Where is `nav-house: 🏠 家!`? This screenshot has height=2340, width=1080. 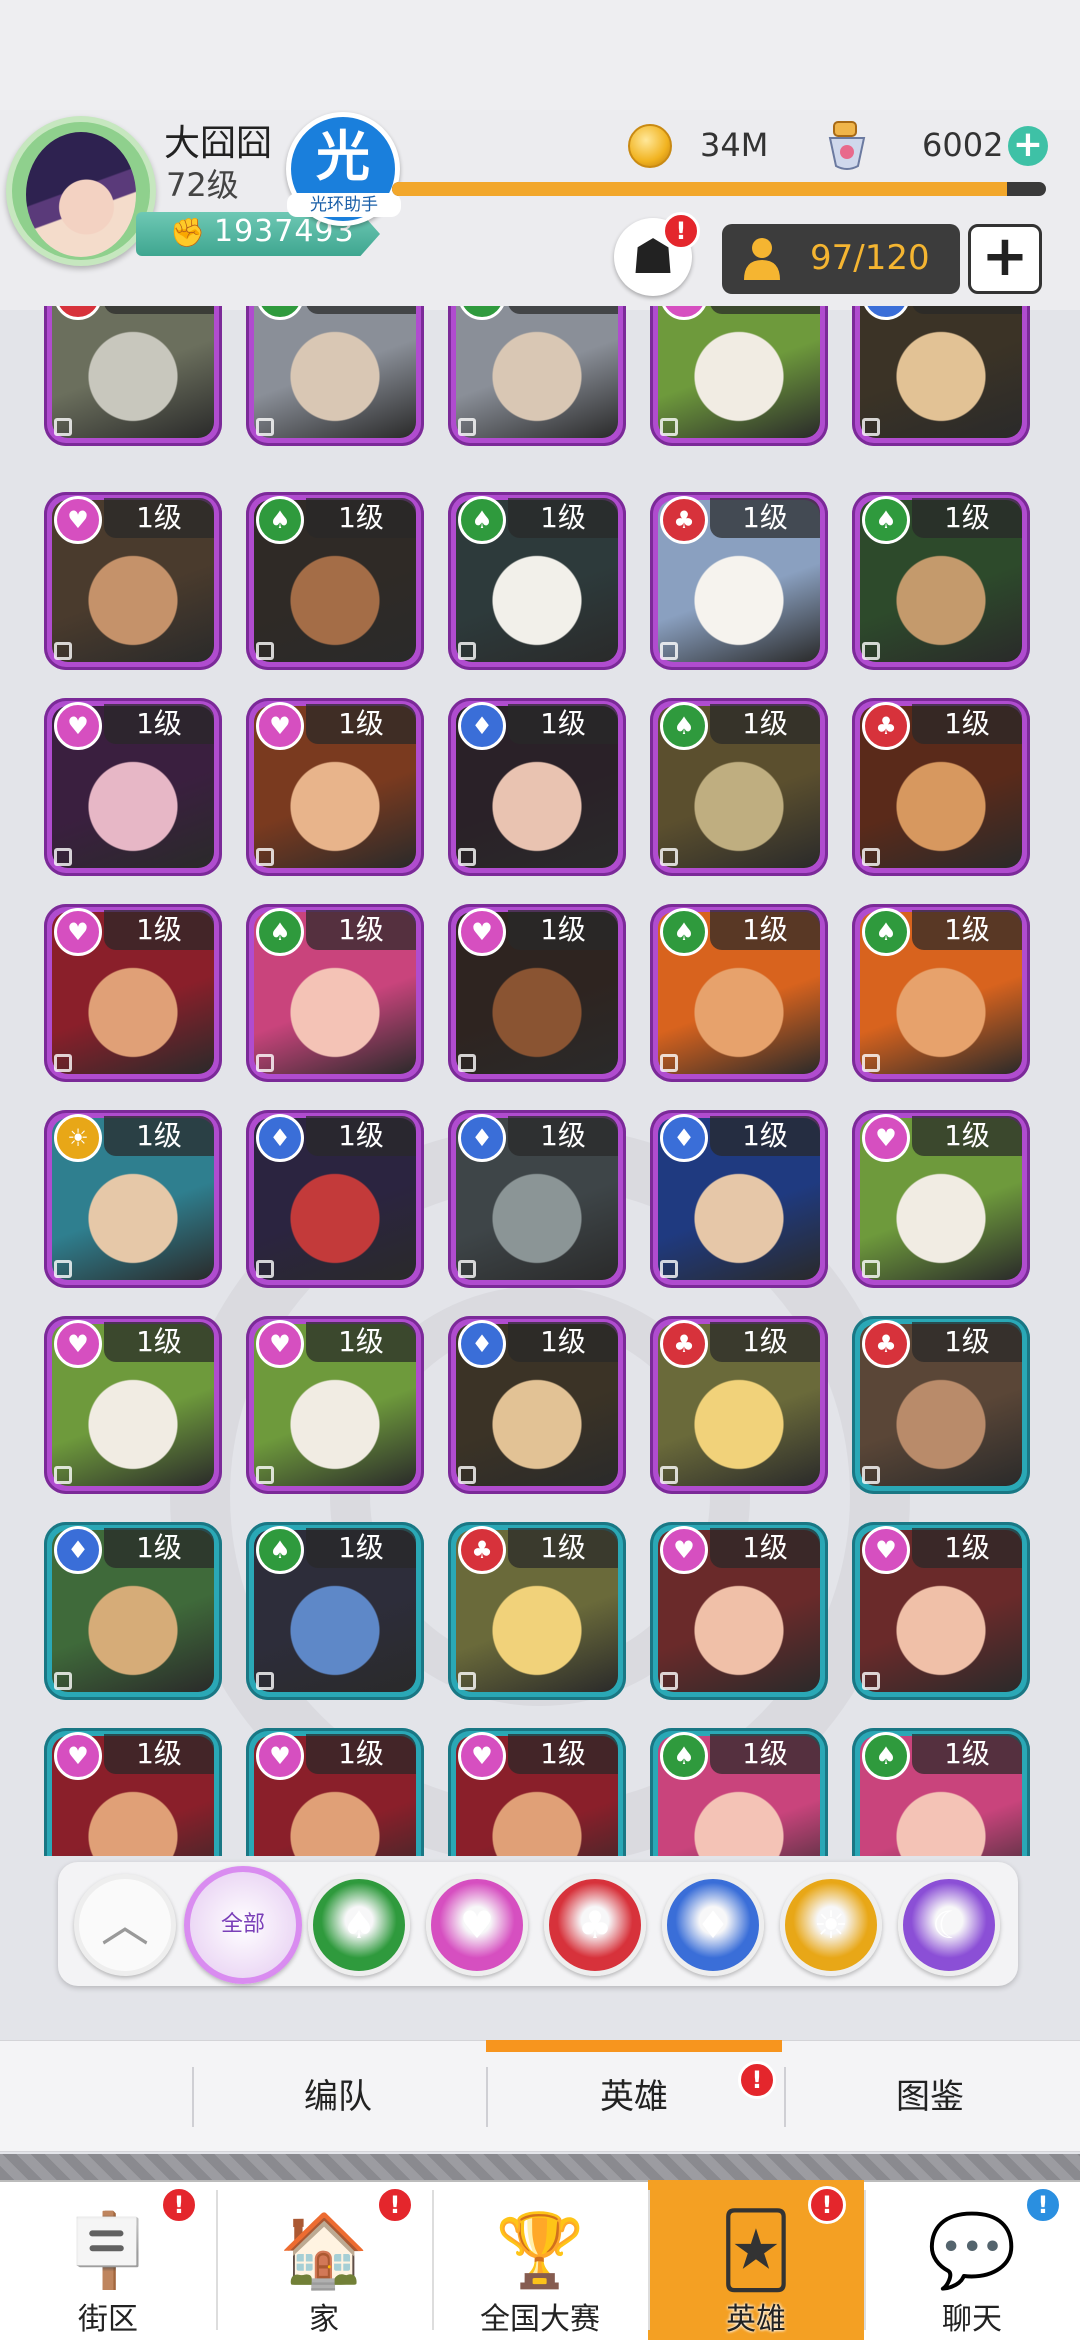
nav-house: 🏠 家! is located at coordinates (324, 2260).